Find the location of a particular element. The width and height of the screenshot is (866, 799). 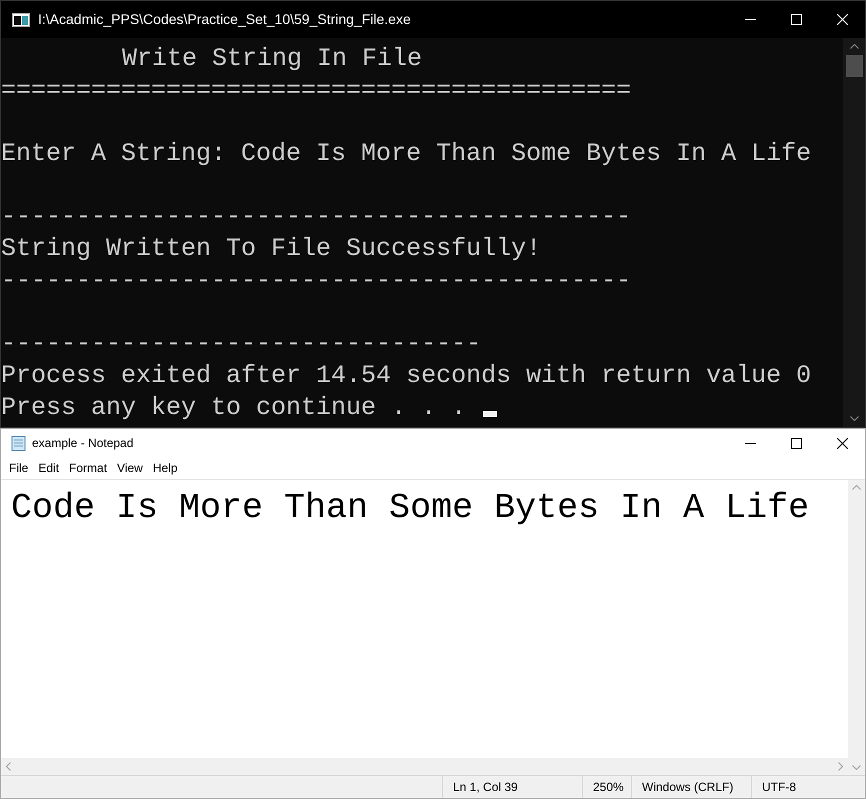

menu-item: View is located at coordinates (130, 468).